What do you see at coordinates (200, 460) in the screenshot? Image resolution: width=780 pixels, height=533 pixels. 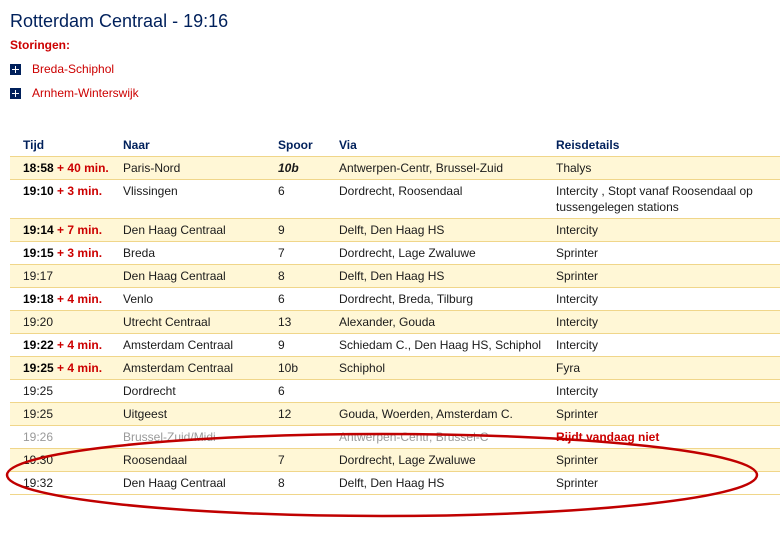 I see `cell-destination: Roosendaal` at bounding box center [200, 460].